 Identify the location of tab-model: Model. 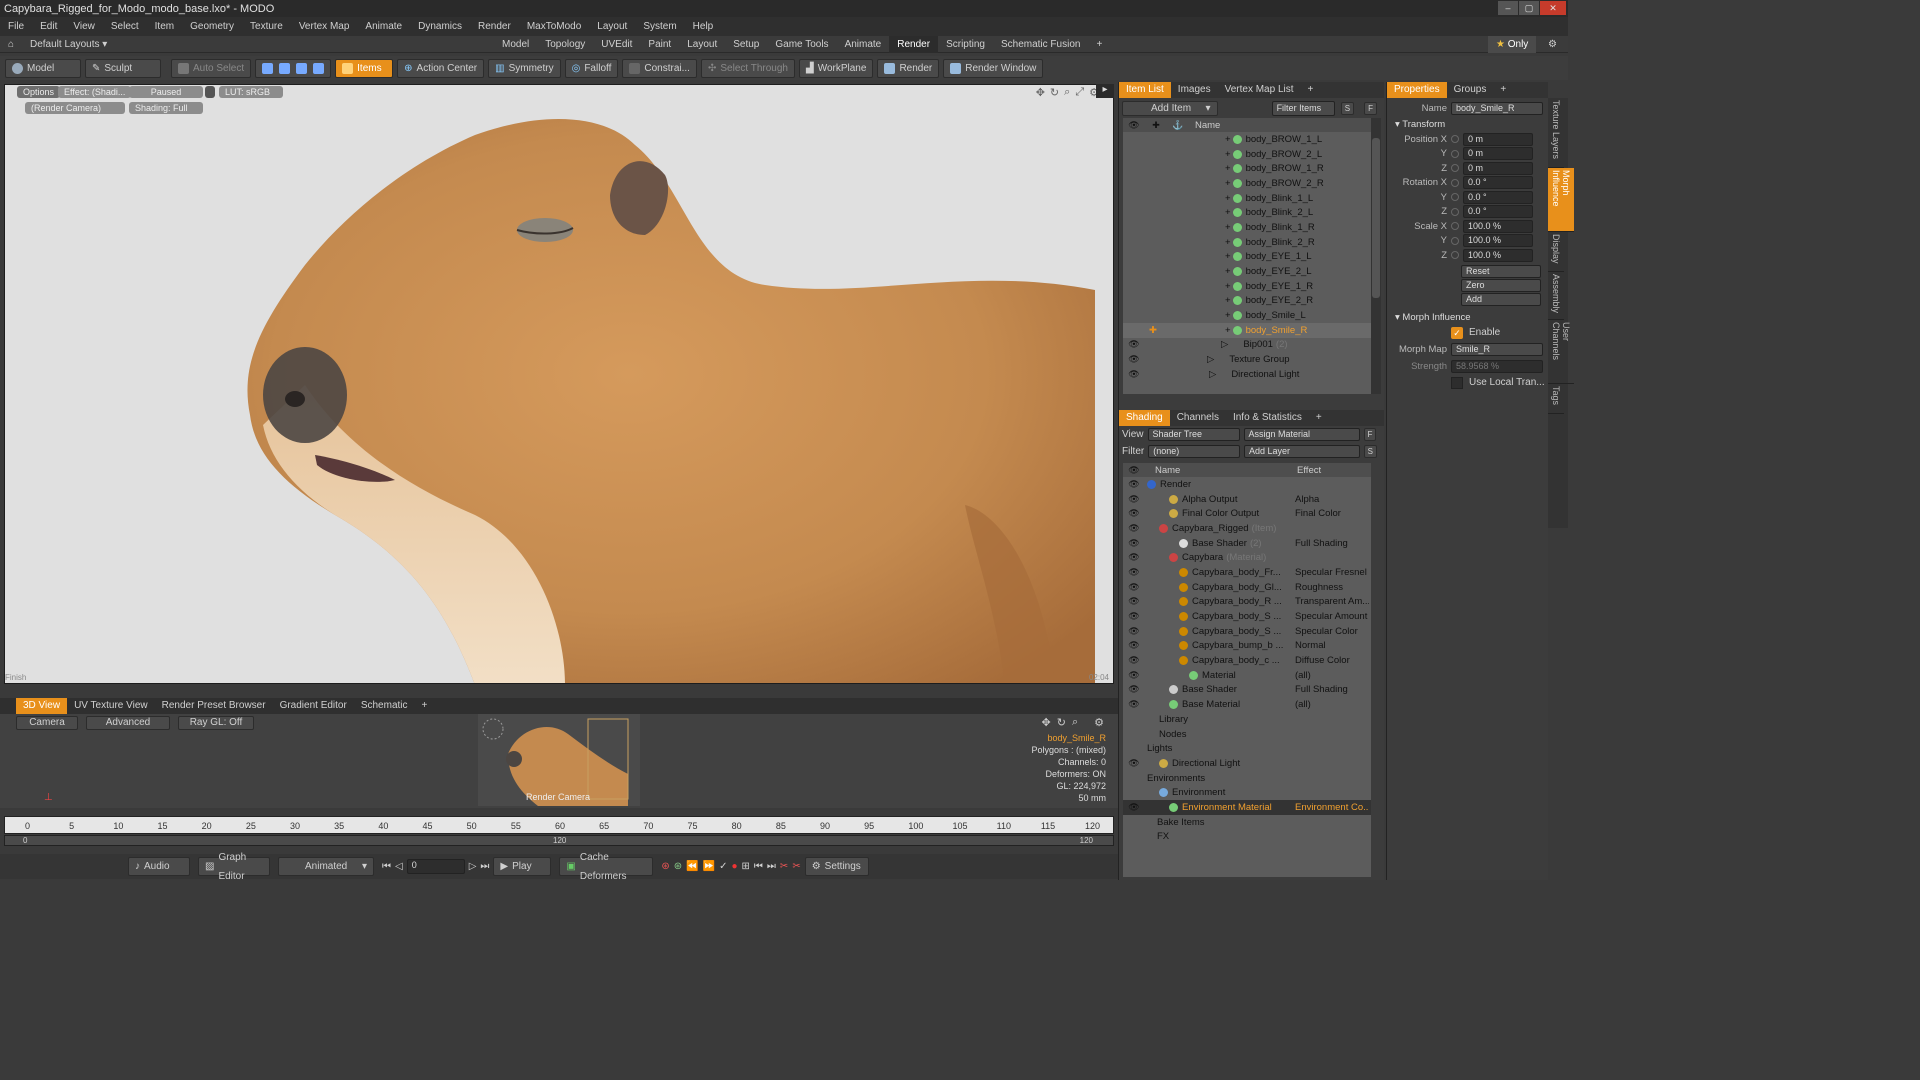
(515, 44).